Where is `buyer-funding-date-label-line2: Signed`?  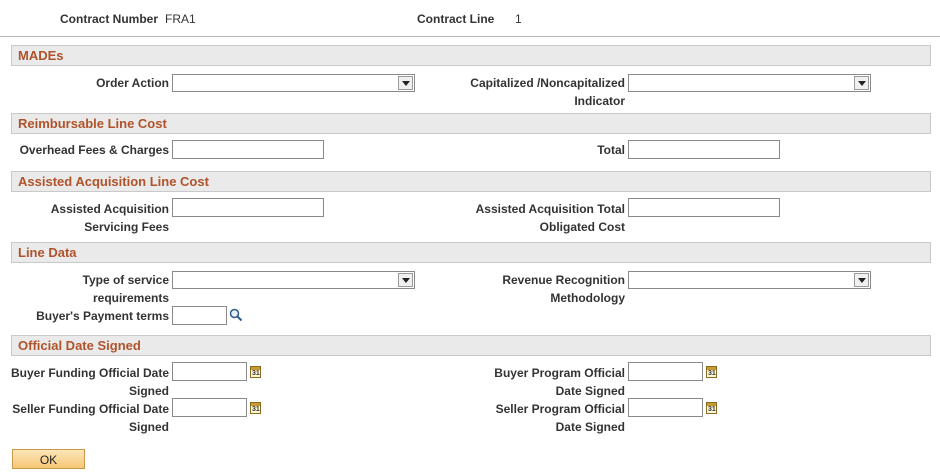 buyer-funding-date-label-line2: Signed is located at coordinates (148, 391).